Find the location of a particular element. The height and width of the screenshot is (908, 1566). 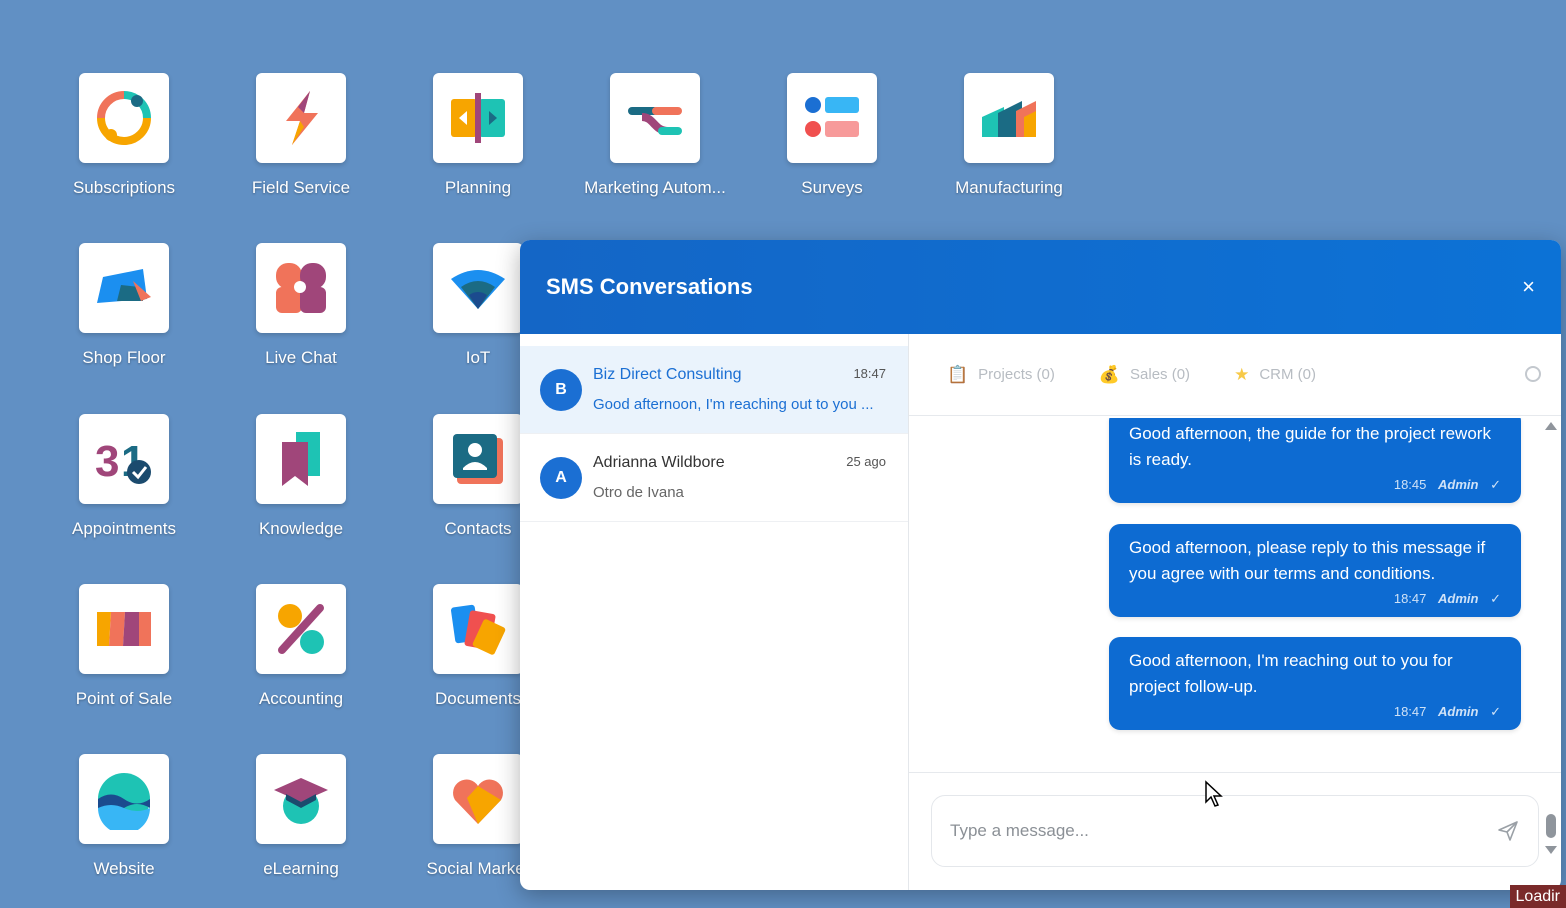

manufacturing-icon is located at coordinates (1009, 119).